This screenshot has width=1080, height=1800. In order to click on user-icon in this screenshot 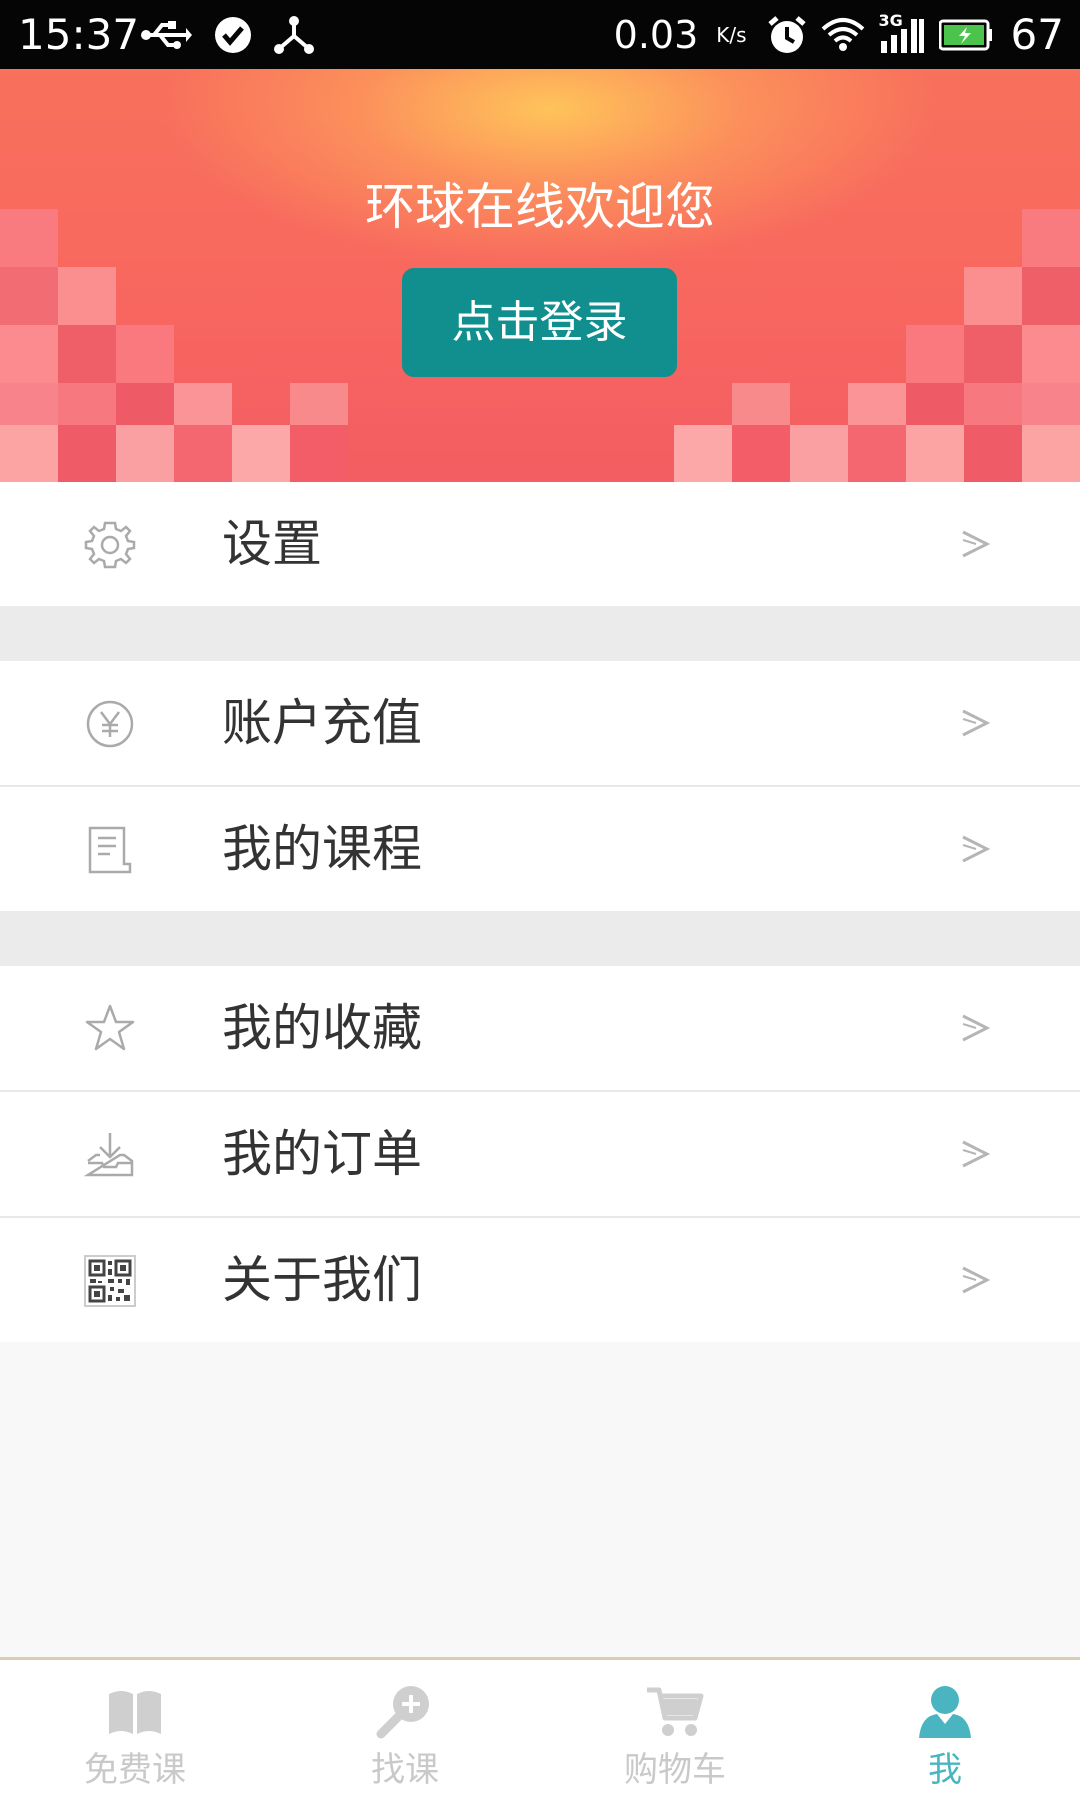, I will do `click(945, 1712)`.